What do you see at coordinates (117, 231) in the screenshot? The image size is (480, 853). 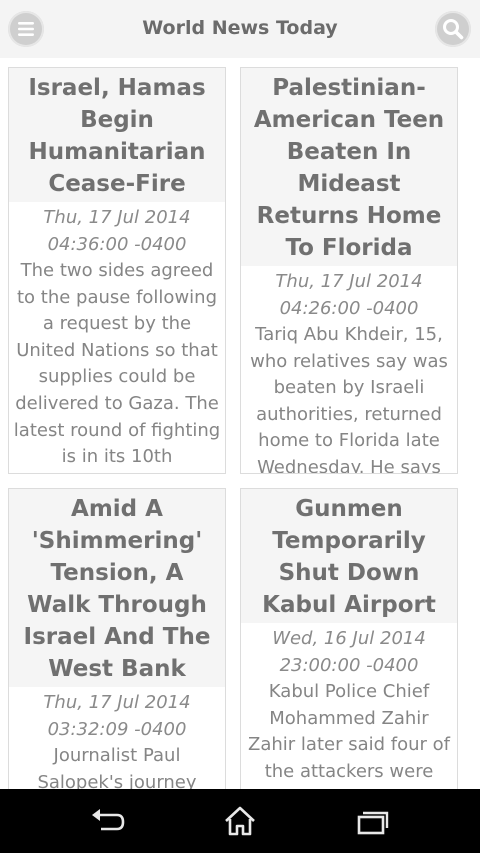 I see `article-date: Thu, 17 Jul 2014 04:36:00 -0400` at bounding box center [117, 231].